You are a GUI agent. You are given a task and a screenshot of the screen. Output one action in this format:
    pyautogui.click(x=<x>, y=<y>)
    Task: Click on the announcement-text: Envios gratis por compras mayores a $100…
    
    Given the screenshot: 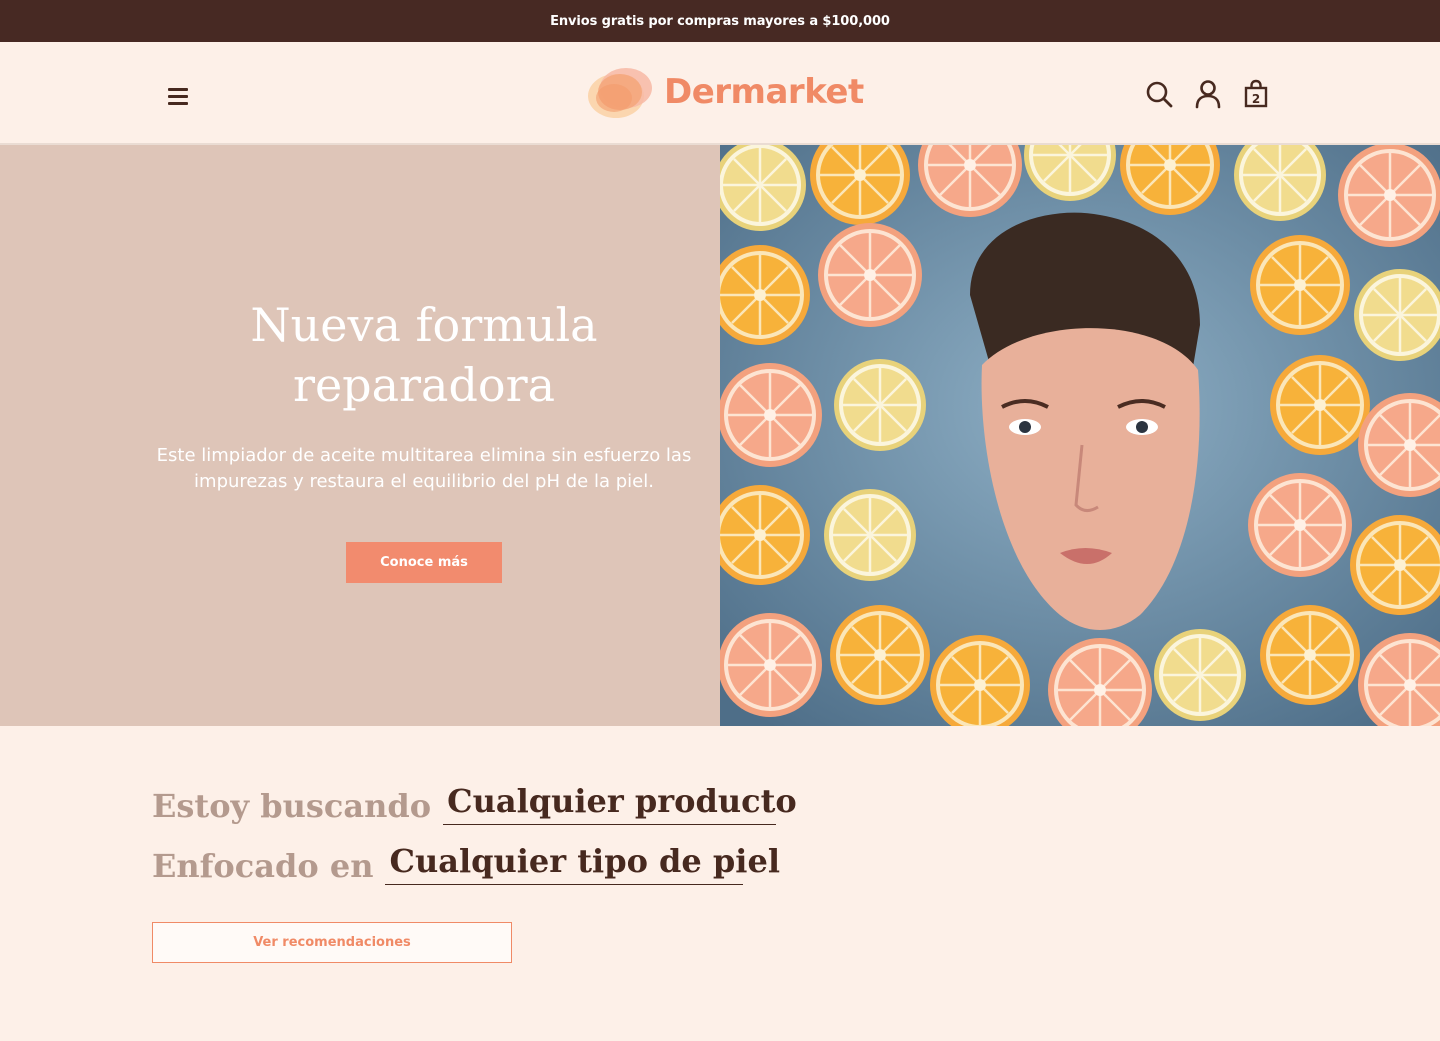 What is the action you would take?
    pyautogui.click(x=720, y=21)
    